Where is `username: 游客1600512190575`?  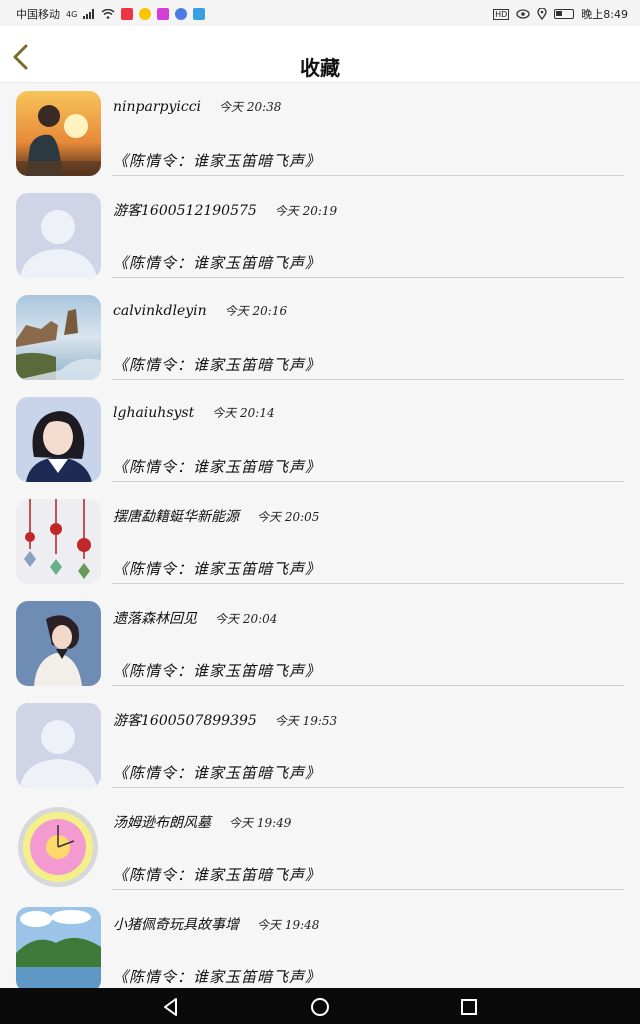 username: 游客1600512190575 is located at coordinates (185, 211).